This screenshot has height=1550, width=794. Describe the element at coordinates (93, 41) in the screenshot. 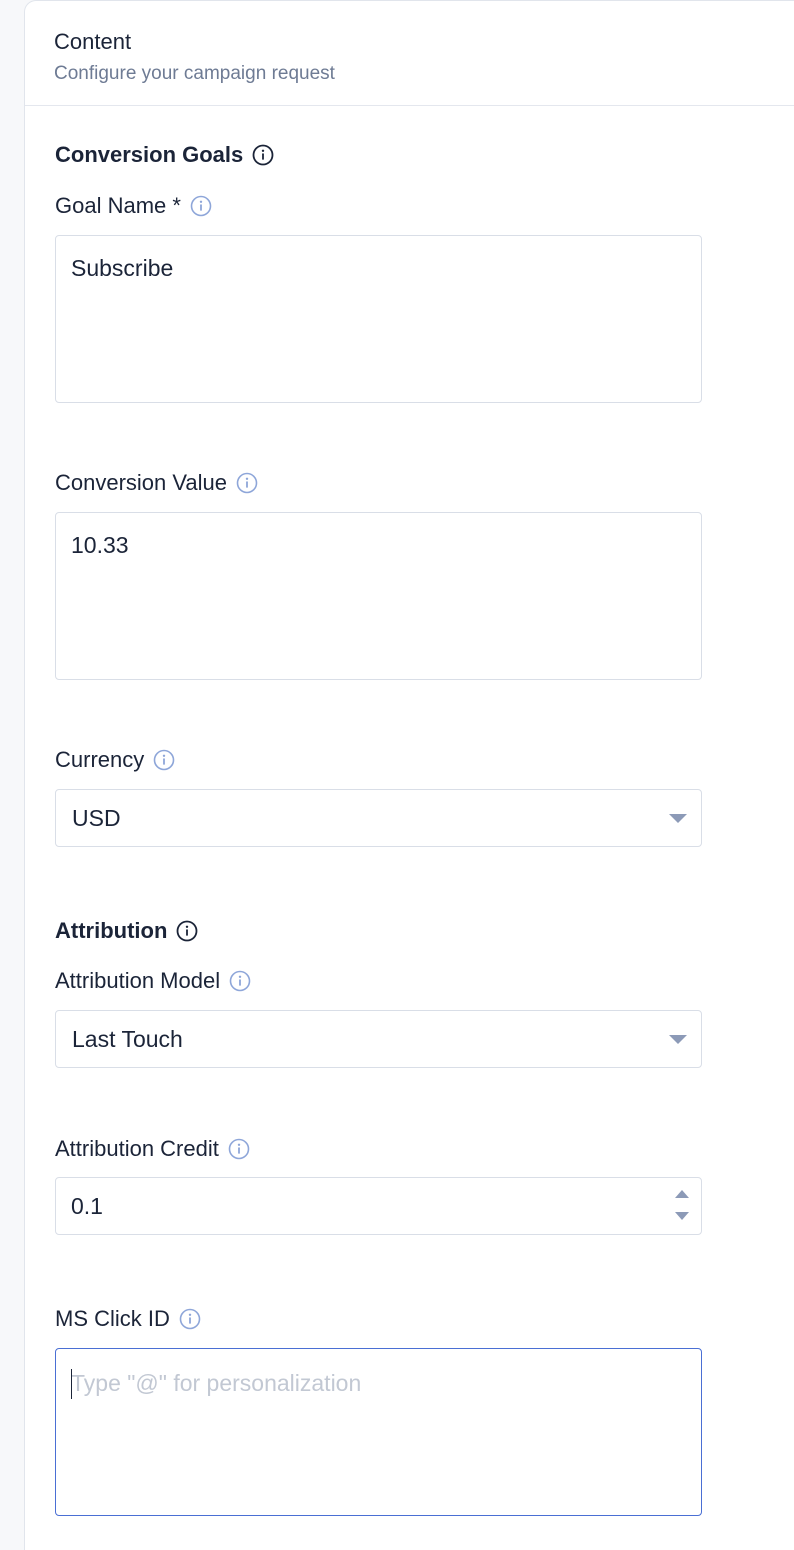

I see `panel-title: Content` at that location.